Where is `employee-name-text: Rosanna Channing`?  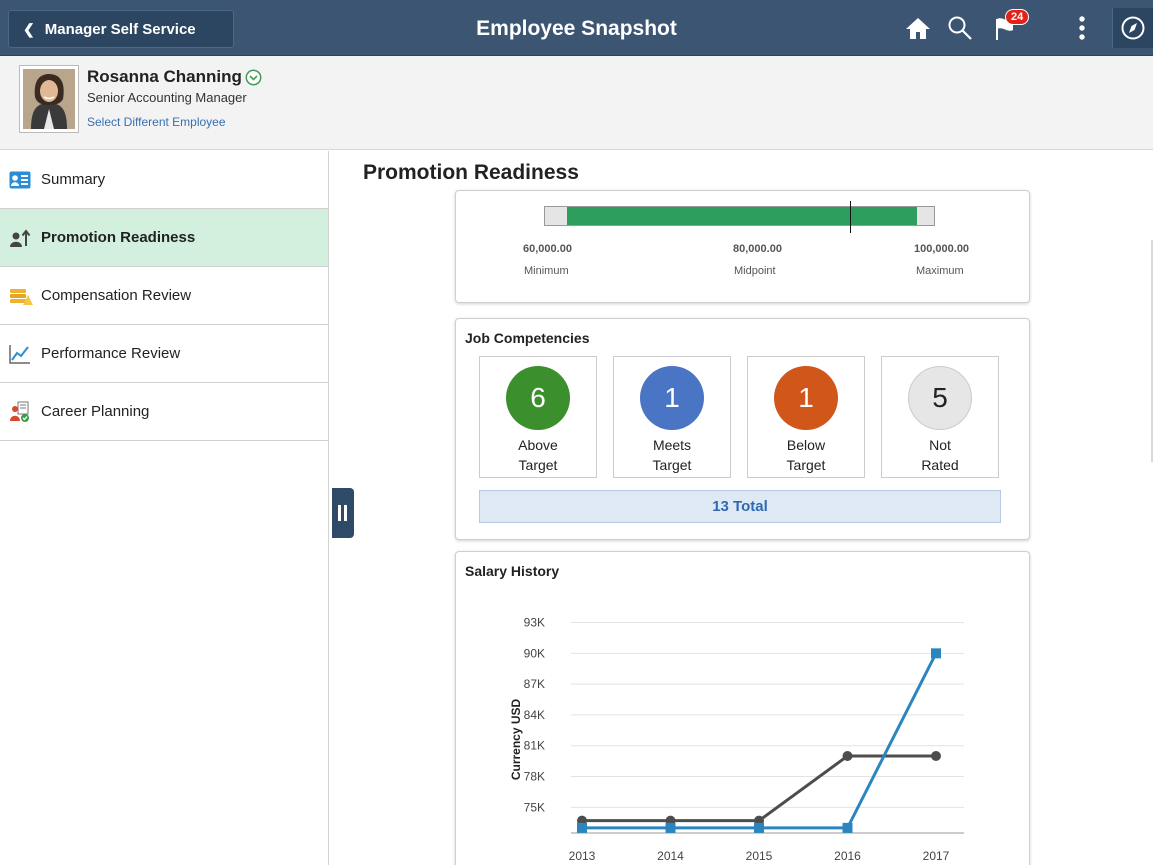 employee-name-text: Rosanna Channing is located at coordinates (164, 76).